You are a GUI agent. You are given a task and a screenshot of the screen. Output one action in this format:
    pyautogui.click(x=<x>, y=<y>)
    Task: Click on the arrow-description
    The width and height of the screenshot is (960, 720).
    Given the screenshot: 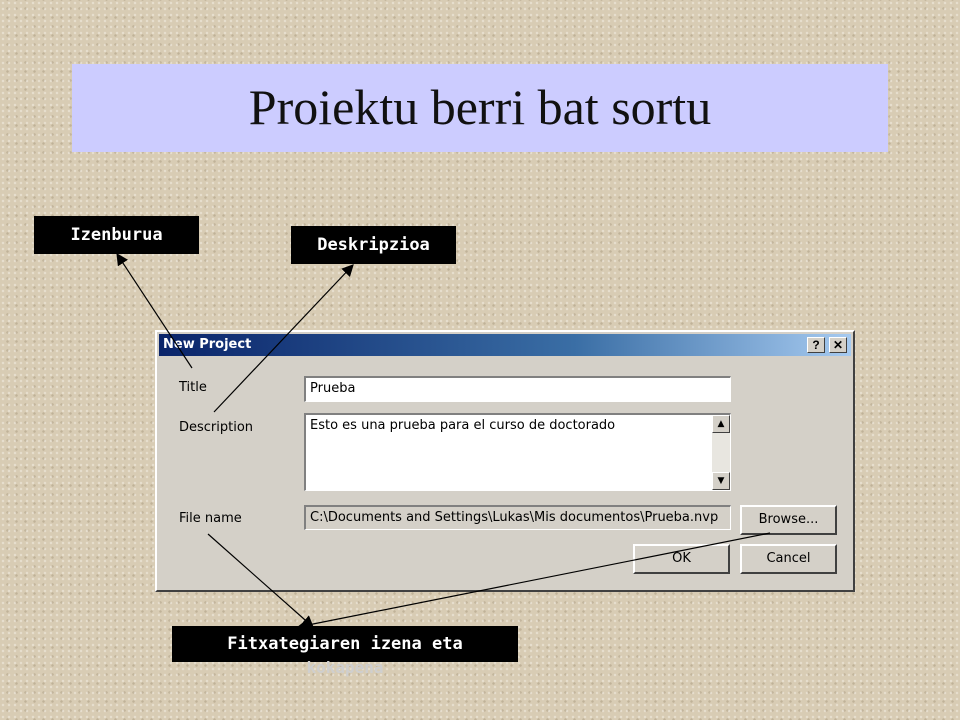 What is the action you would take?
    pyautogui.click(x=283, y=338)
    